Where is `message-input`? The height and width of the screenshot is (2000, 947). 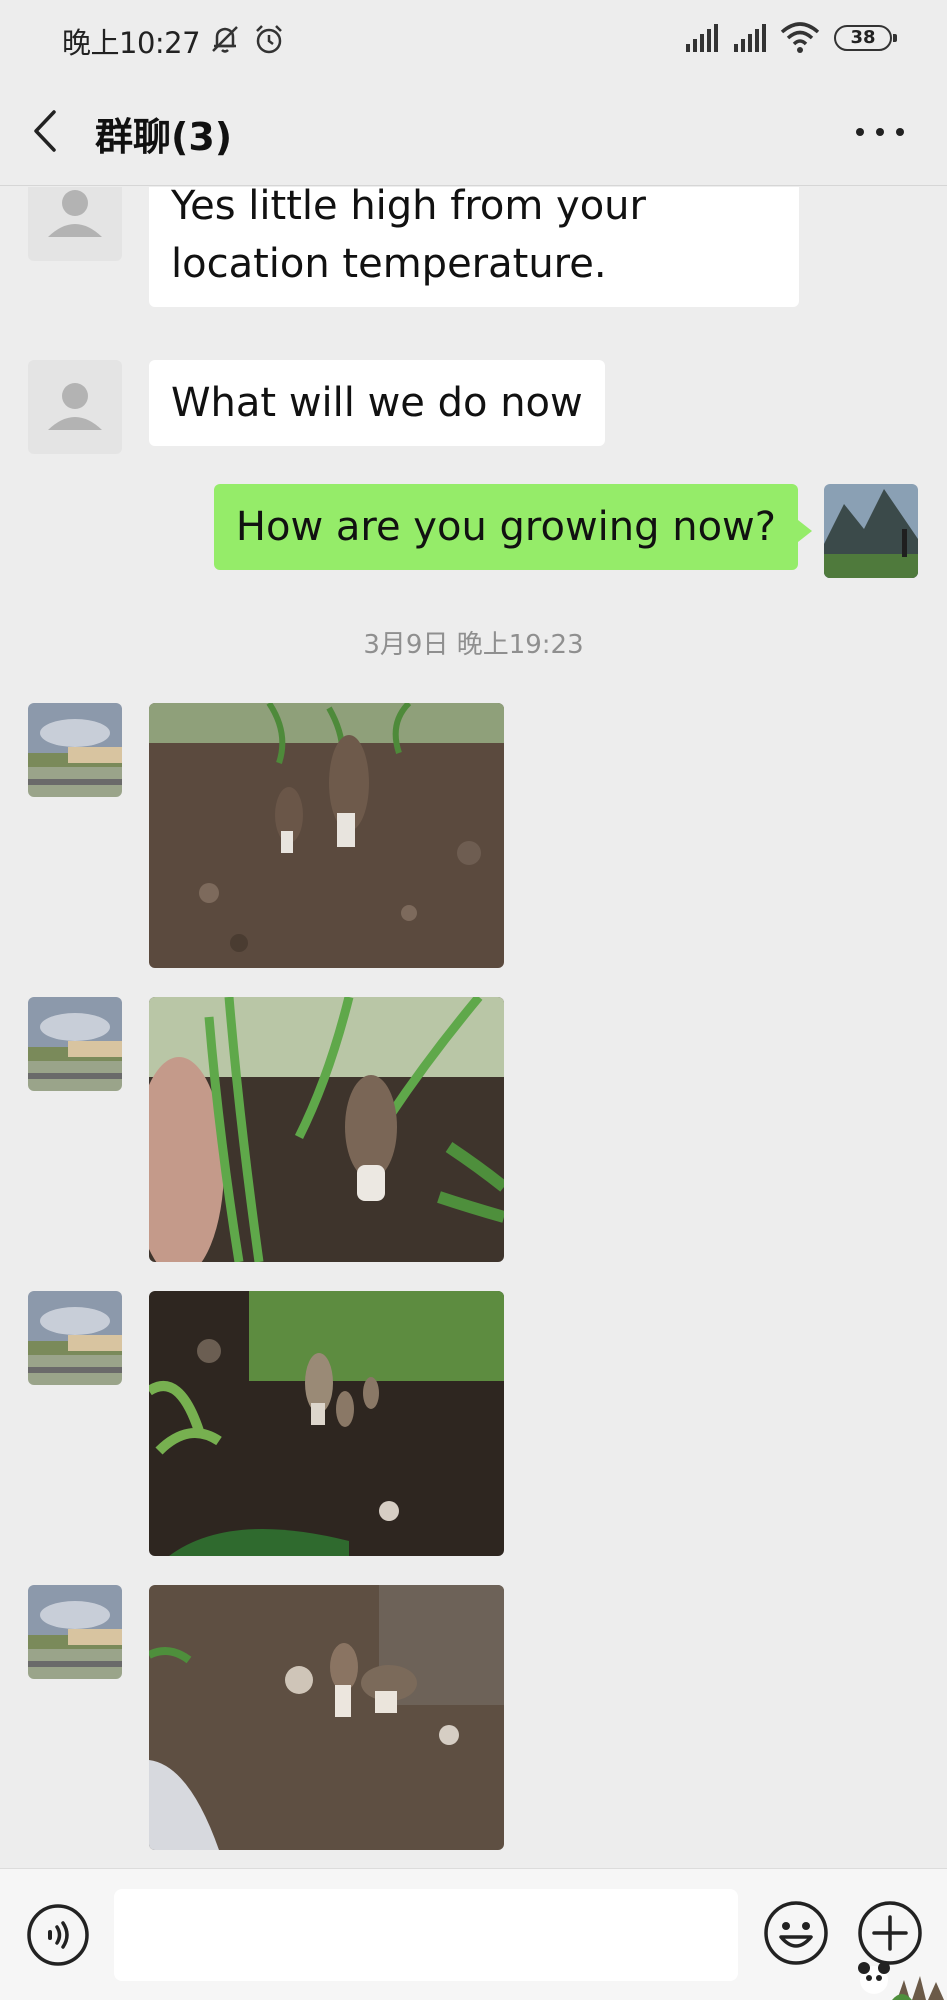
message-input is located at coordinates (426, 1935).